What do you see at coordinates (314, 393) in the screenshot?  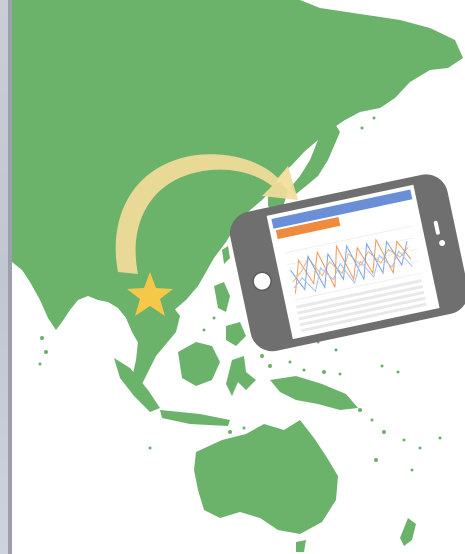 I see `new-guinea` at bounding box center [314, 393].